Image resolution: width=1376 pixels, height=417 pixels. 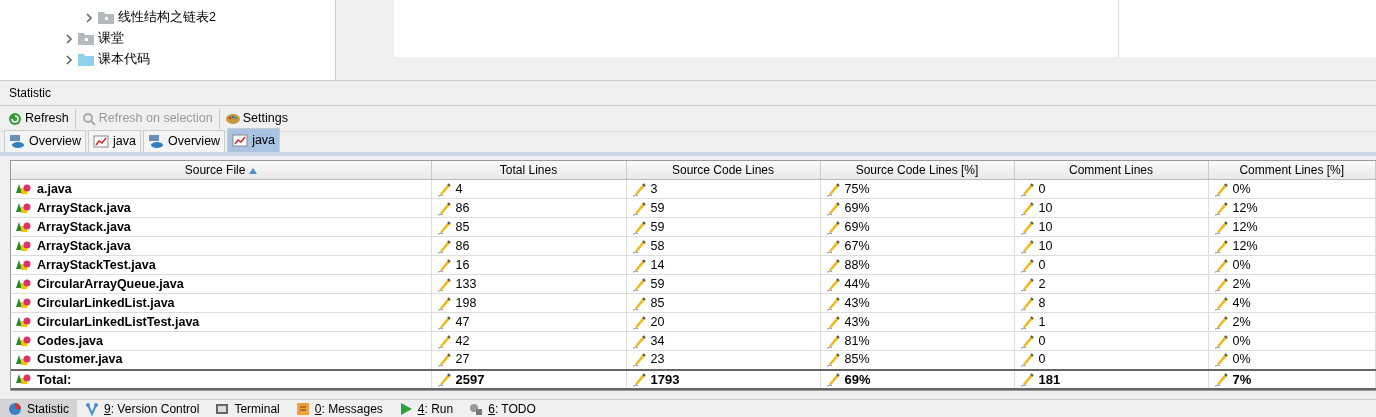 What do you see at coordinates (857, 284) in the screenshot?
I see `table-cell: 44%` at bounding box center [857, 284].